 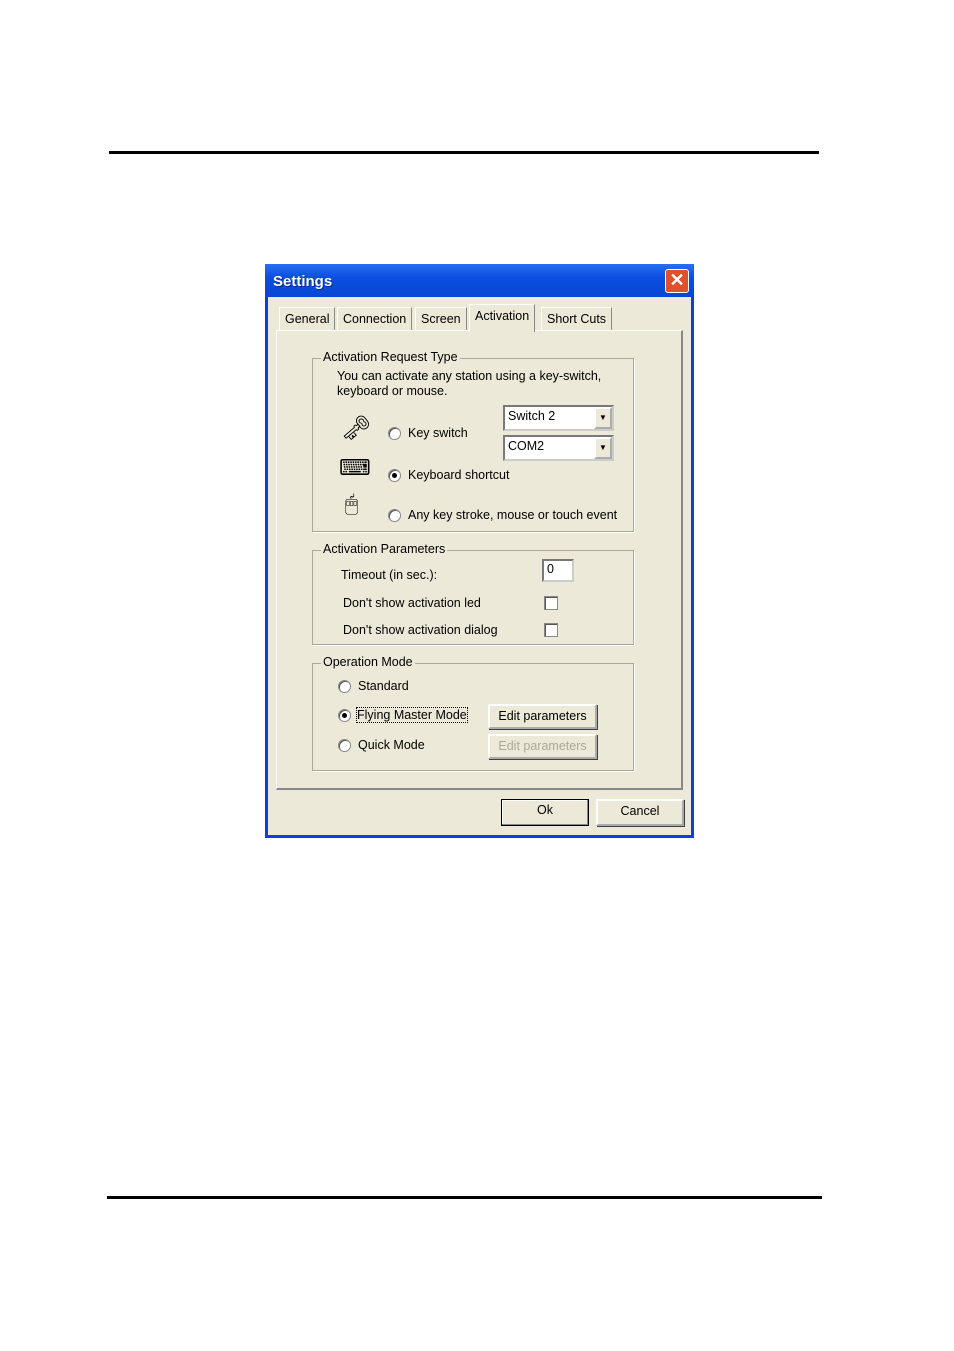 I want to click on group-legend: Operation Mode, so click(x=368, y=662).